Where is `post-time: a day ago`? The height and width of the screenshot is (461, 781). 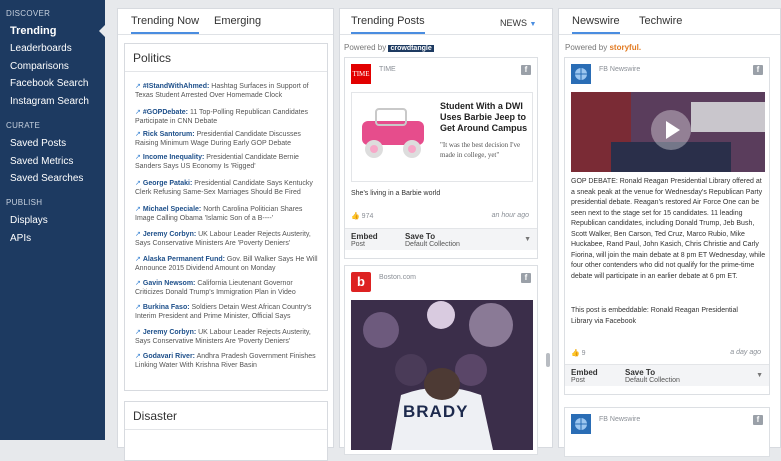
post-time: a day ago is located at coordinates (745, 352).